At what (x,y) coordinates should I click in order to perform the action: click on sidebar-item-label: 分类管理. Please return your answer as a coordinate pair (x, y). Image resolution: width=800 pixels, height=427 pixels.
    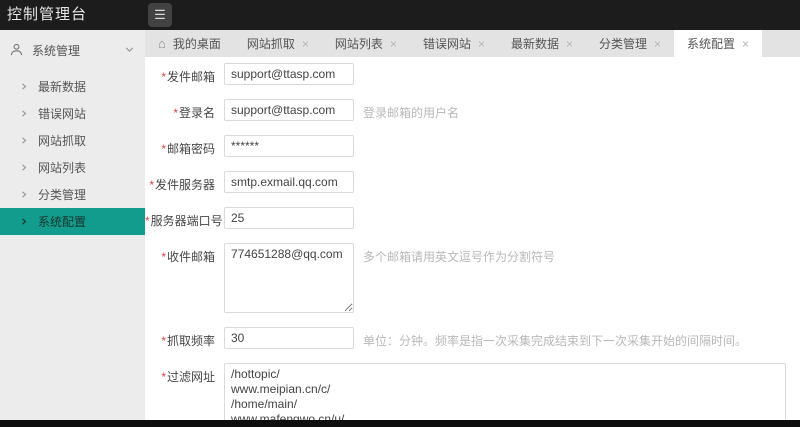
    Looking at the image, I should click on (62, 195).